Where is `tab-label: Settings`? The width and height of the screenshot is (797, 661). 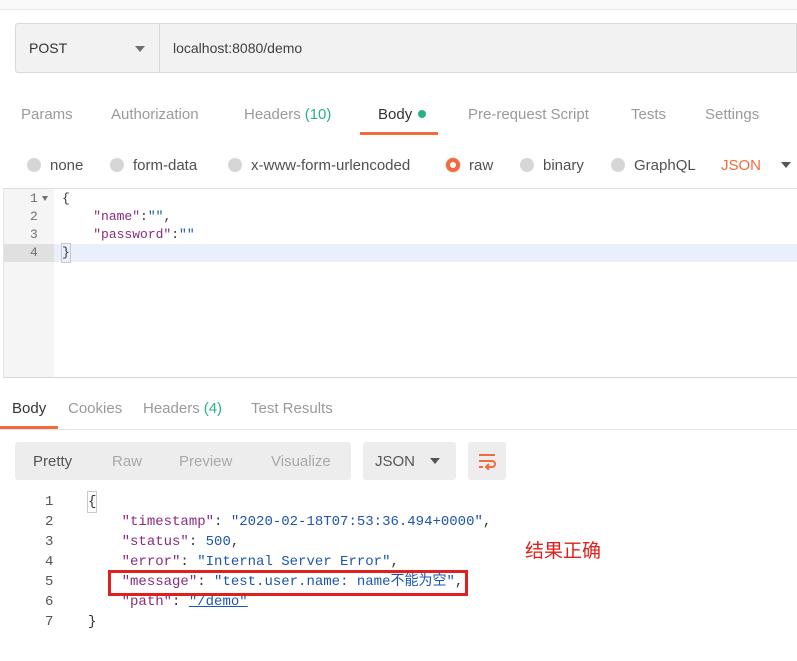
tab-label: Settings is located at coordinates (732, 114).